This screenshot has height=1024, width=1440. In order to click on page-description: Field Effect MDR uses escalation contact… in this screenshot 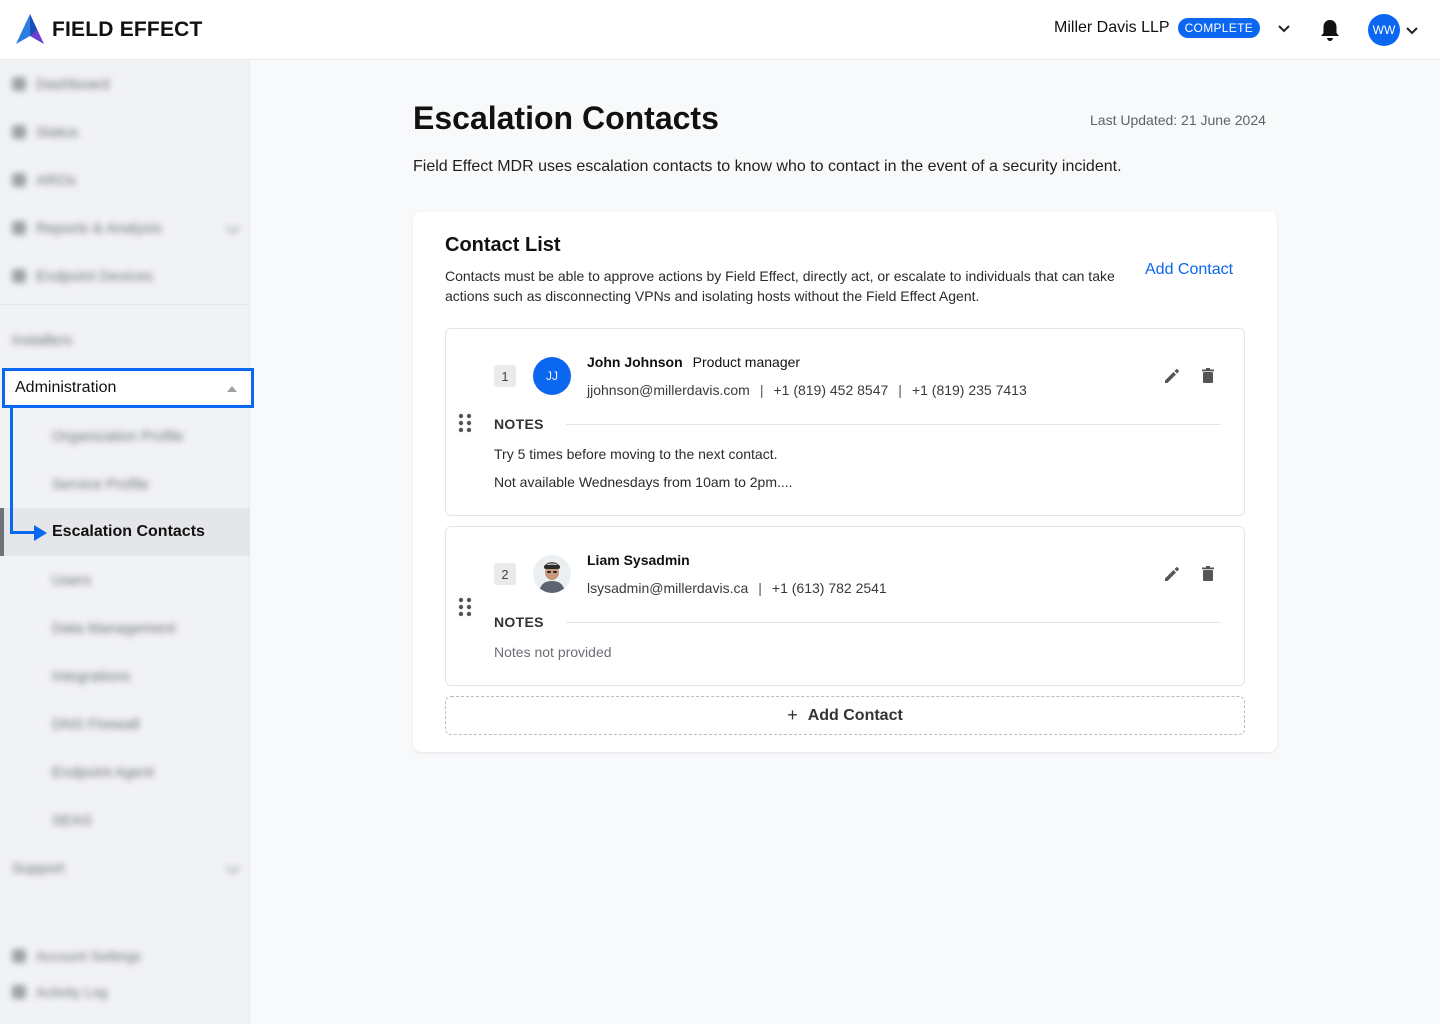, I will do `click(767, 166)`.